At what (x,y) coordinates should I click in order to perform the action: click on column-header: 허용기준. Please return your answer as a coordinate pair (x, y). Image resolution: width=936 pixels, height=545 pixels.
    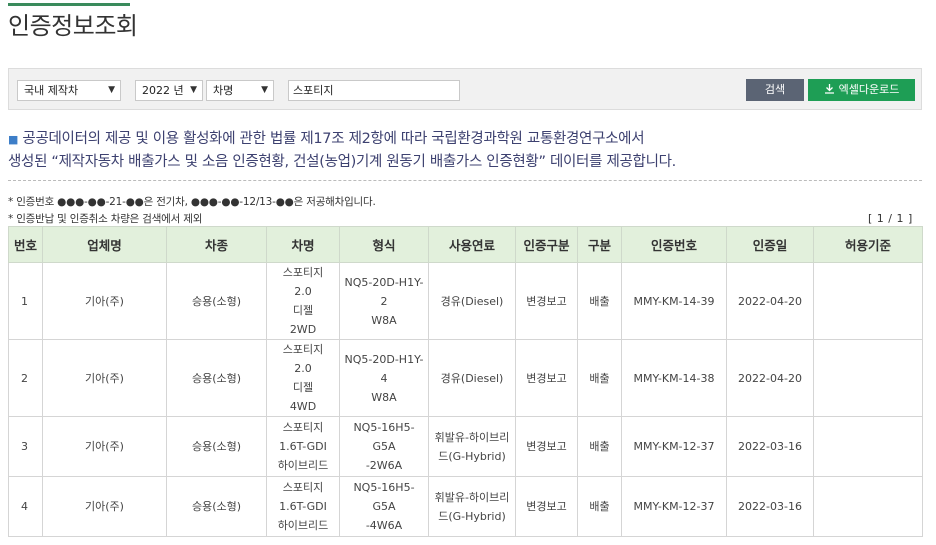
    Looking at the image, I should click on (868, 244).